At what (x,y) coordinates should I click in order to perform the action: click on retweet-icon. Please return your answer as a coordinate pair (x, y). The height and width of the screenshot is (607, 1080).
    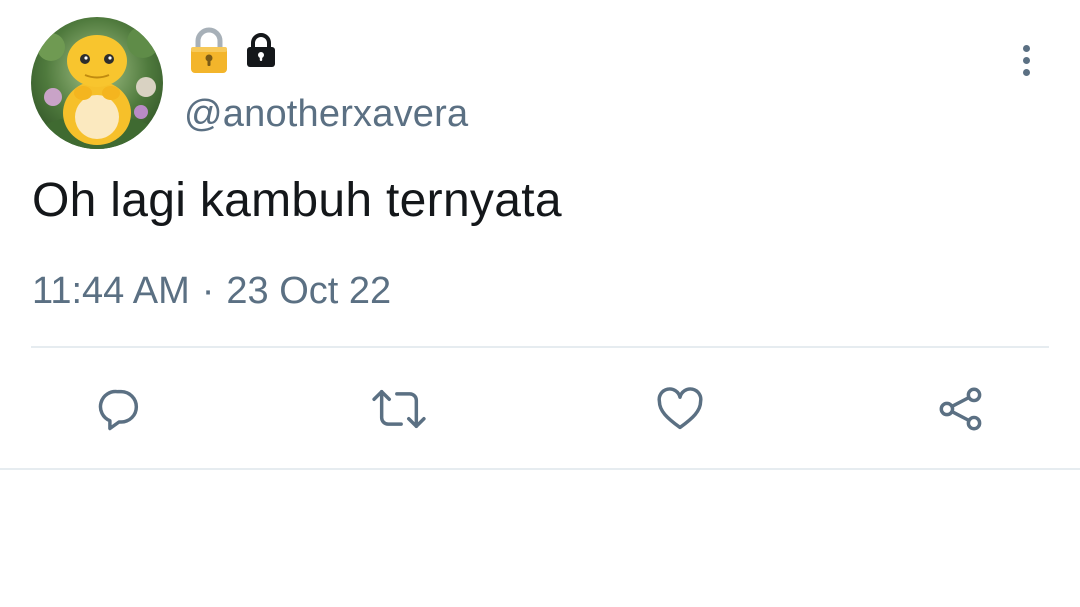
    Looking at the image, I should click on (399, 409).